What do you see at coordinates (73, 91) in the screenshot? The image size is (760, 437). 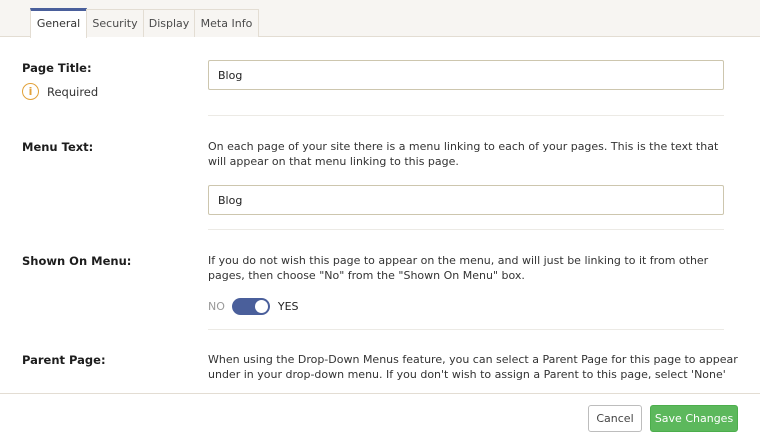 I see `required-text: Required` at bounding box center [73, 91].